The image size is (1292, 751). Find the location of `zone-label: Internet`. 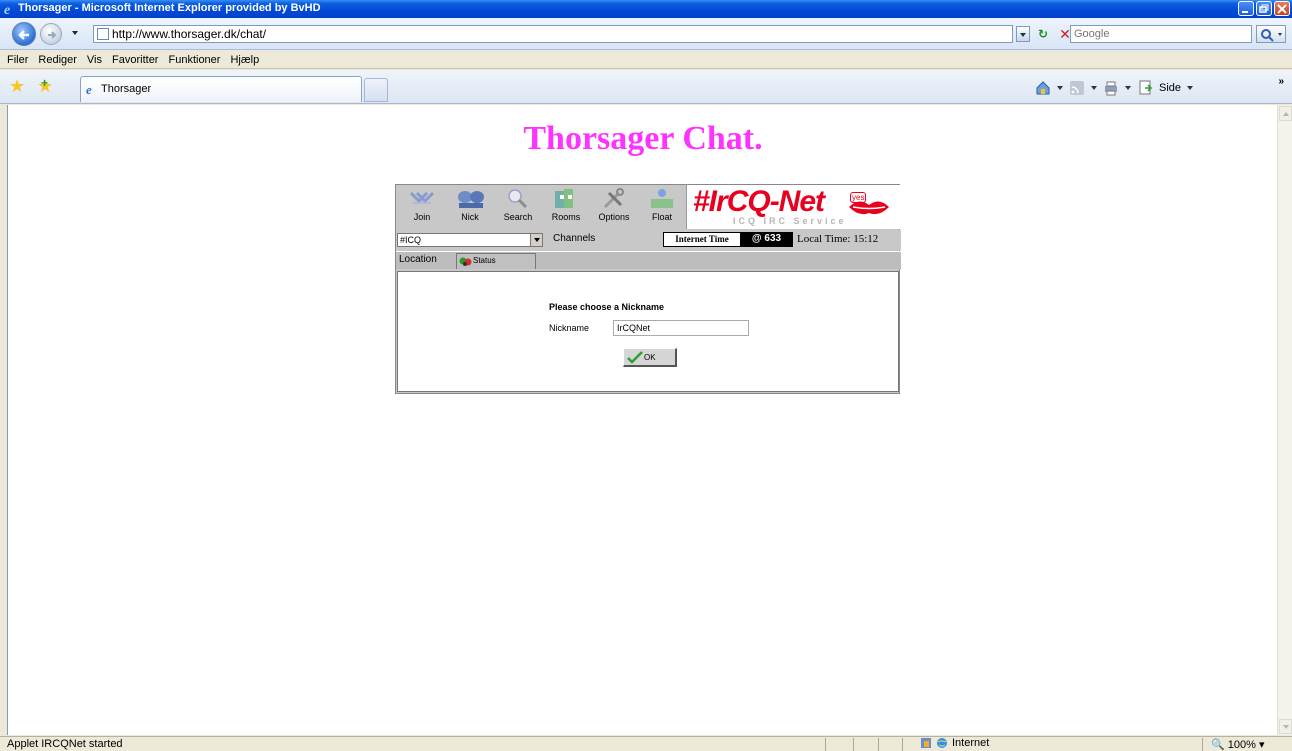

zone-label: Internet is located at coordinates (971, 743).